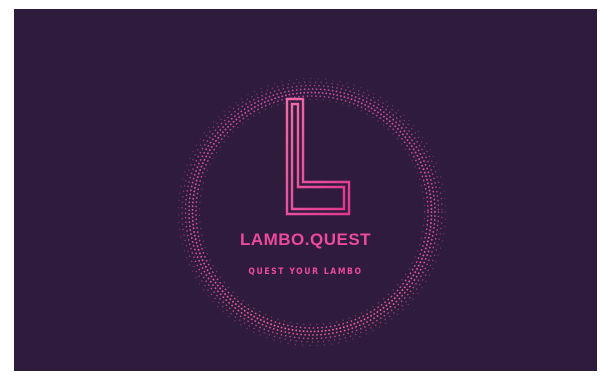 This screenshot has height=382, width=610. Describe the element at coordinates (305, 239) in the screenshot. I see `brand-name: LAMBO.QUEST` at that location.